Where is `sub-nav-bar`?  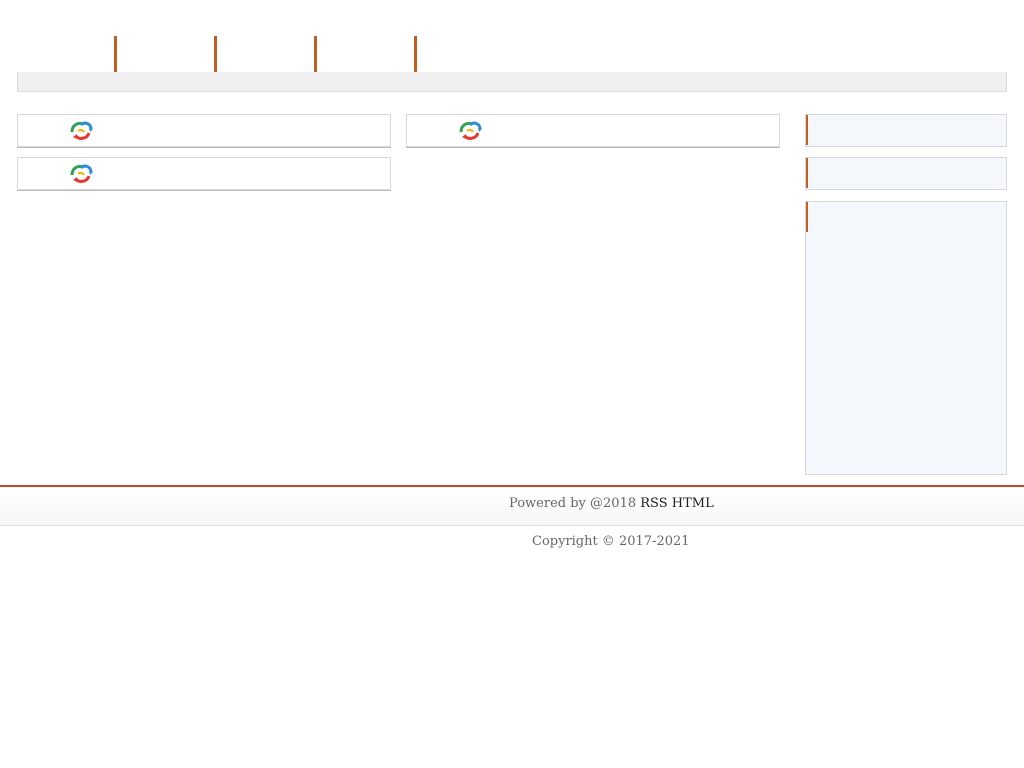 sub-nav-bar is located at coordinates (512, 82).